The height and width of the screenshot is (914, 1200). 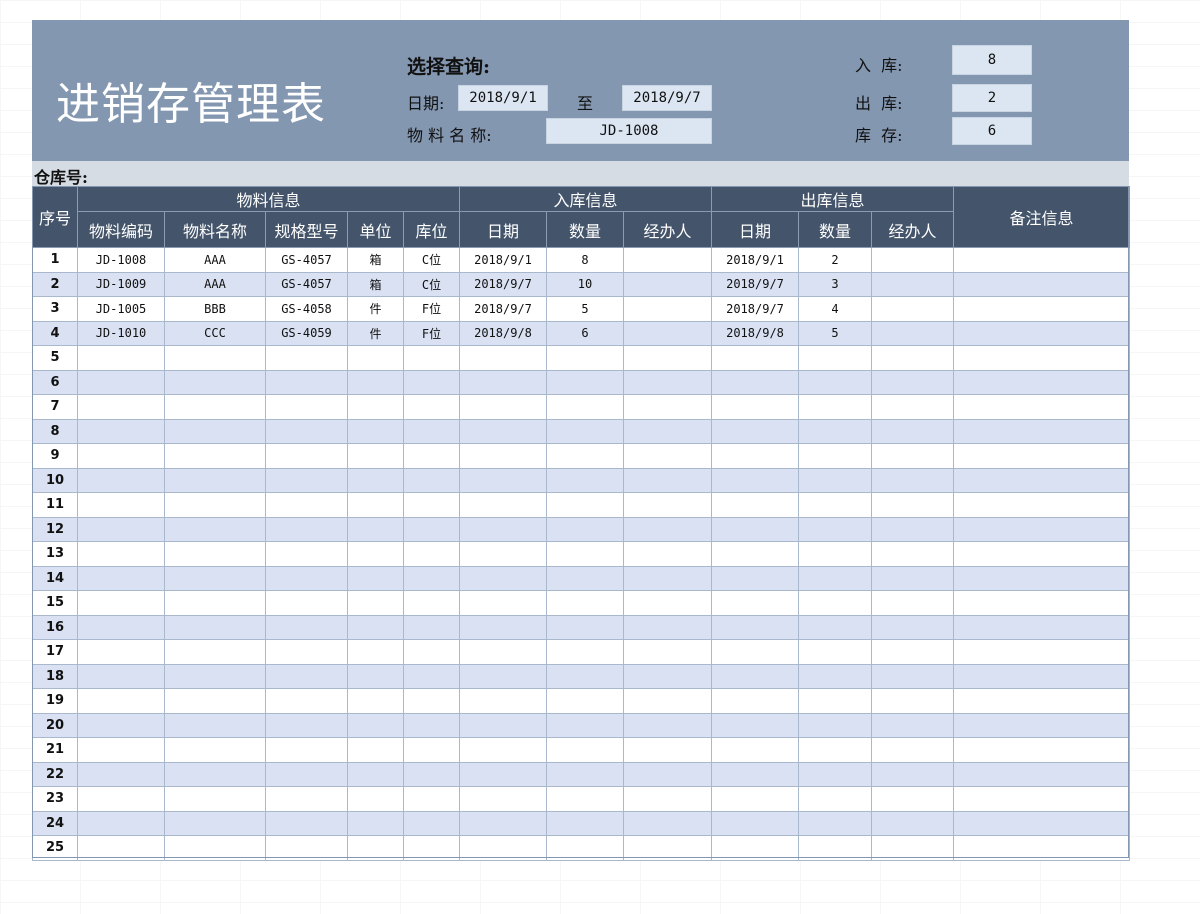 I want to click on out-qty-cell: 4, so click(x=835, y=309).